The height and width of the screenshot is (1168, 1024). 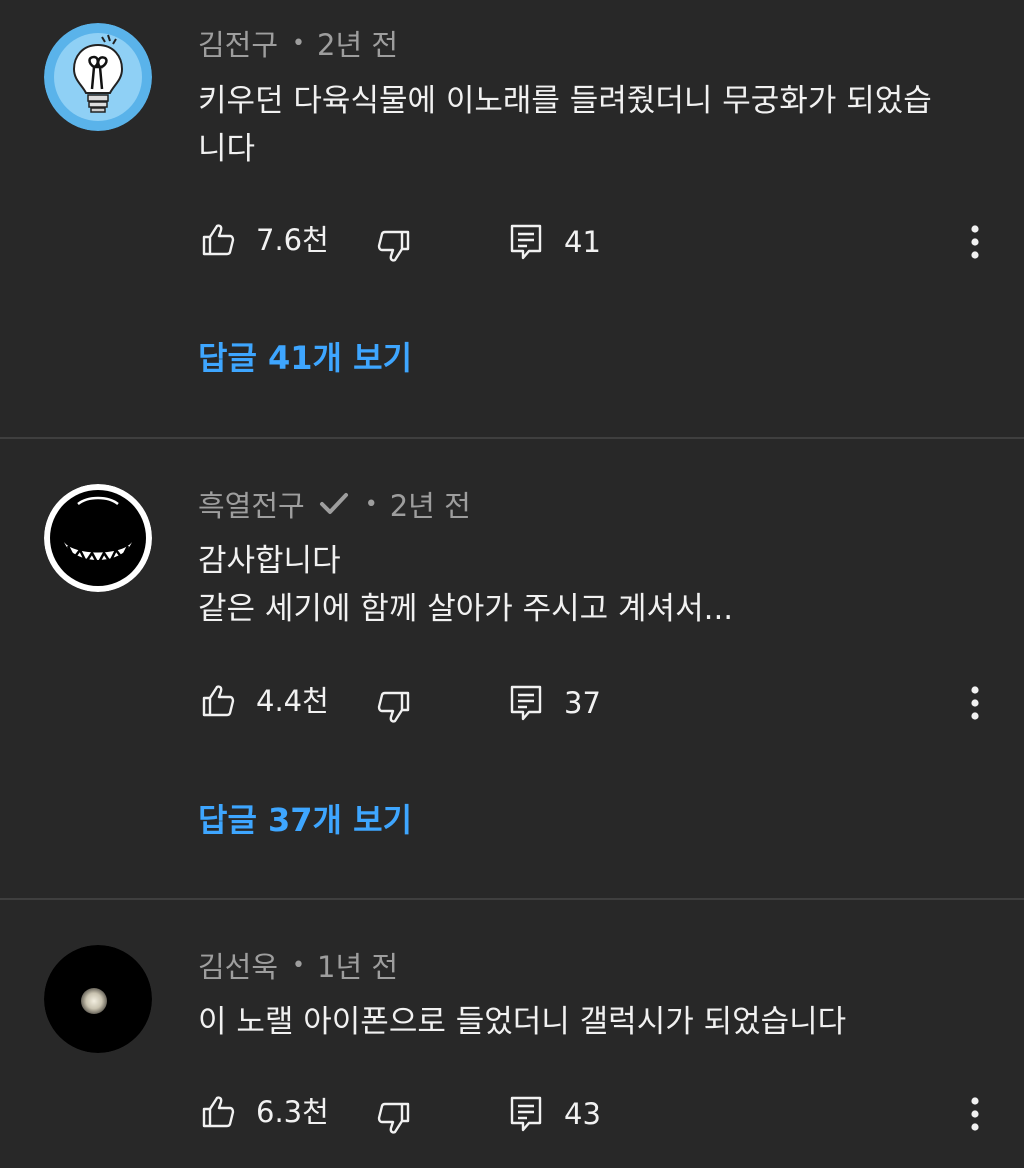 What do you see at coordinates (305, 820) in the screenshot?
I see `view-replies-link: 답글 37개 보기` at bounding box center [305, 820].